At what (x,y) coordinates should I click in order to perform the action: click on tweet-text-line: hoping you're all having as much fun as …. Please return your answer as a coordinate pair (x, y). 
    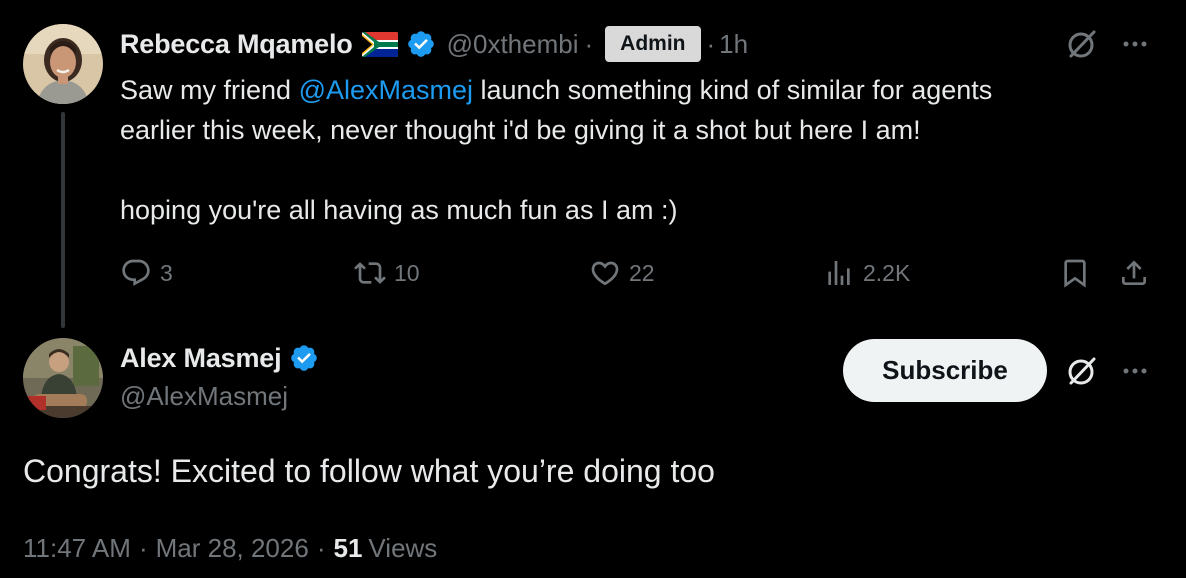
    Looking at the image, I should click on (399, 210).